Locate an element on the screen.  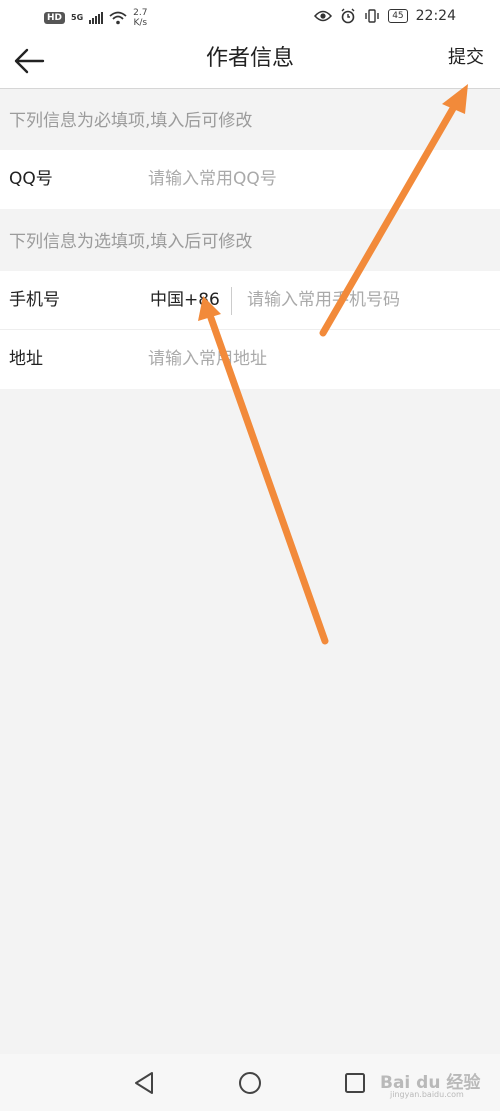
status-bar: HD 5G 2.7 K/s 45 22:24 is located at coordinates (250, 18).